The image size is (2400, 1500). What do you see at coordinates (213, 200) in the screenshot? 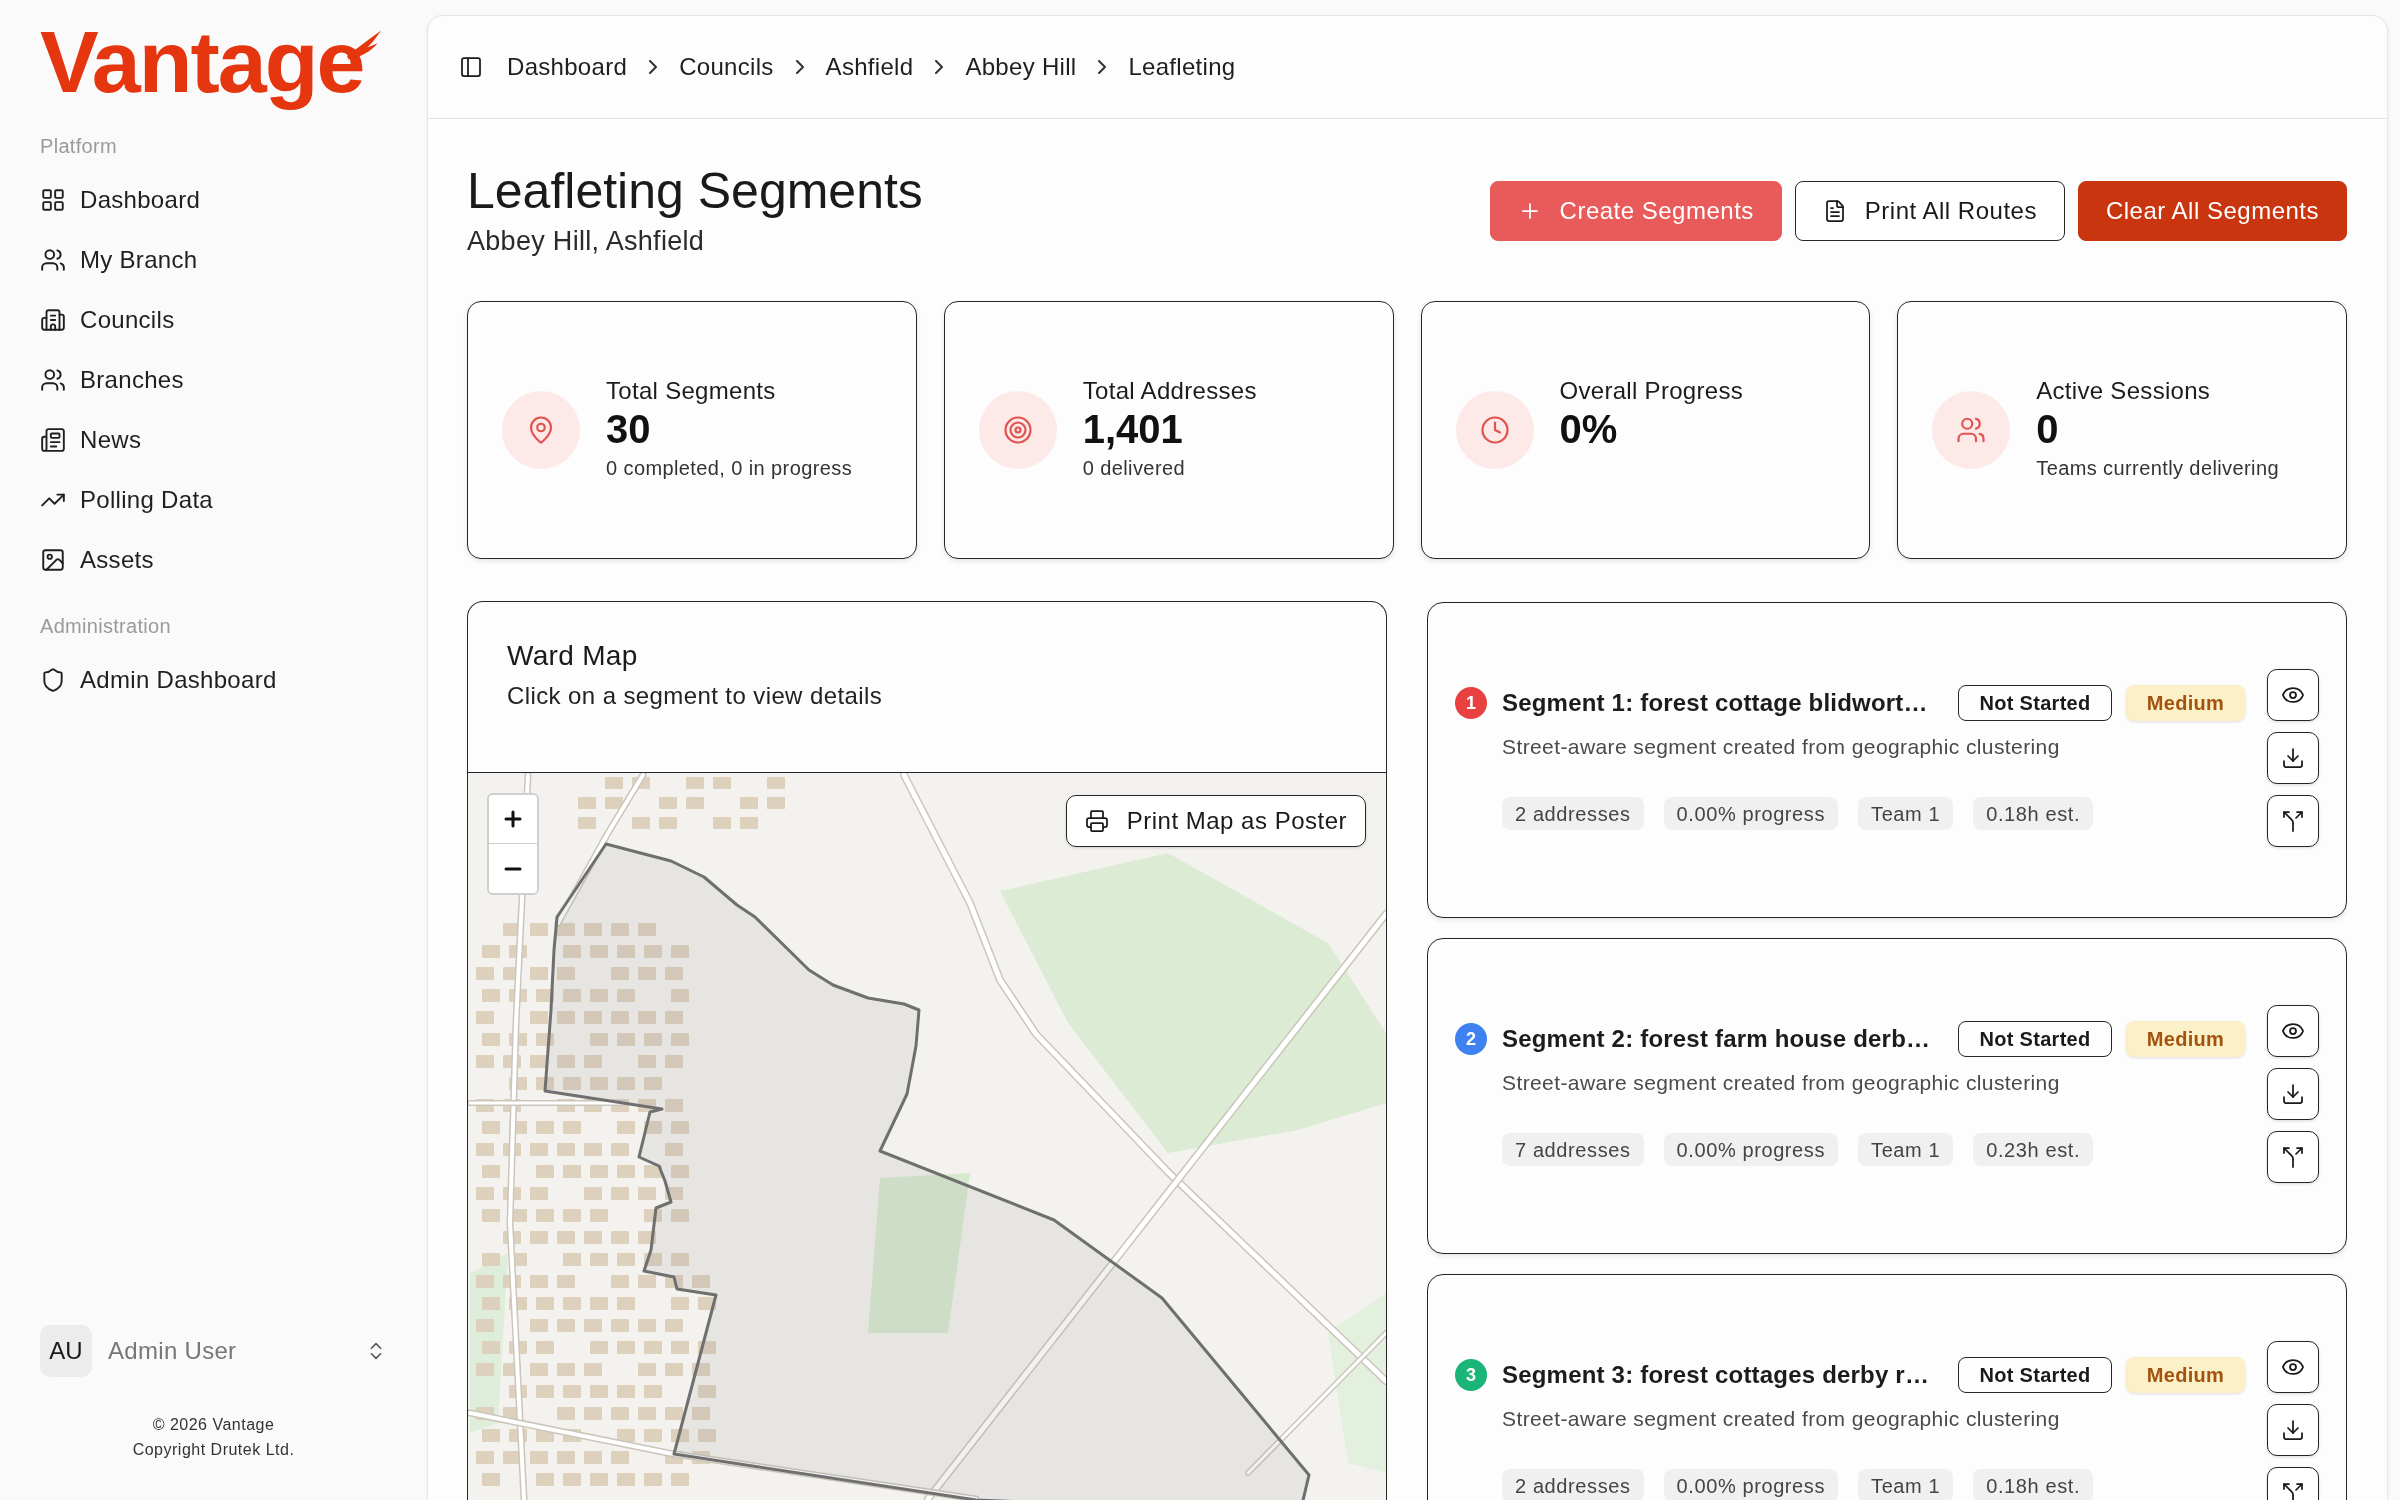
I see `nav-item: Dashboard` at bounding box center [213, 200].